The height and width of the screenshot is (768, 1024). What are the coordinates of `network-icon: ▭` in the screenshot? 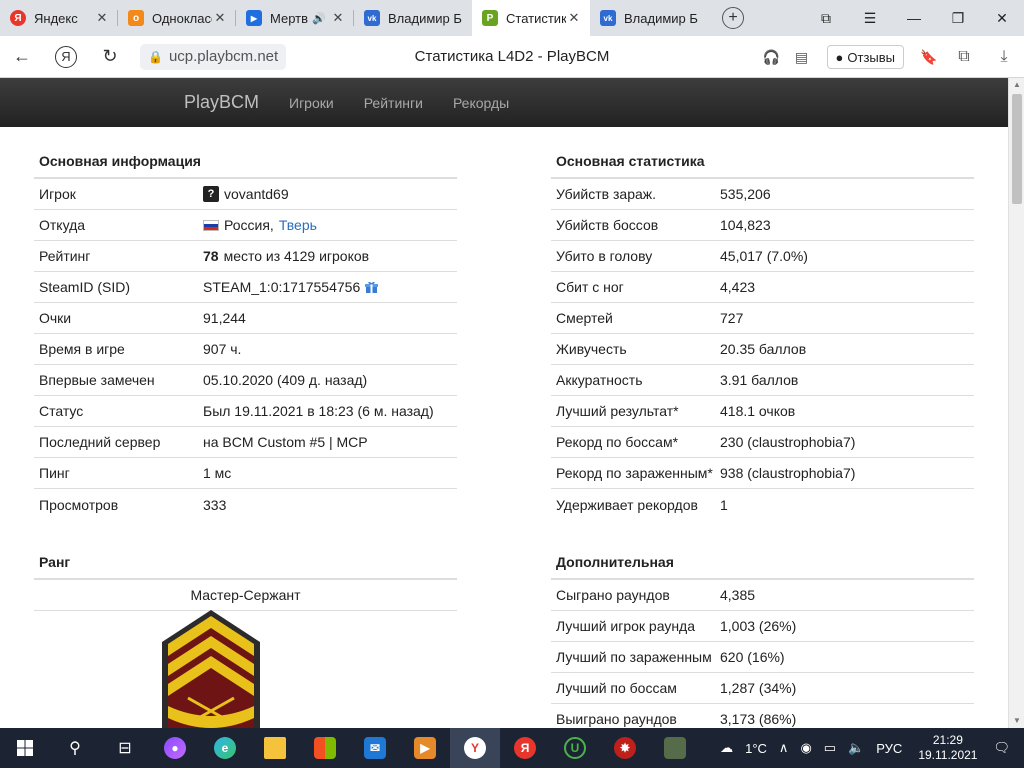 It's located at (830, 748).